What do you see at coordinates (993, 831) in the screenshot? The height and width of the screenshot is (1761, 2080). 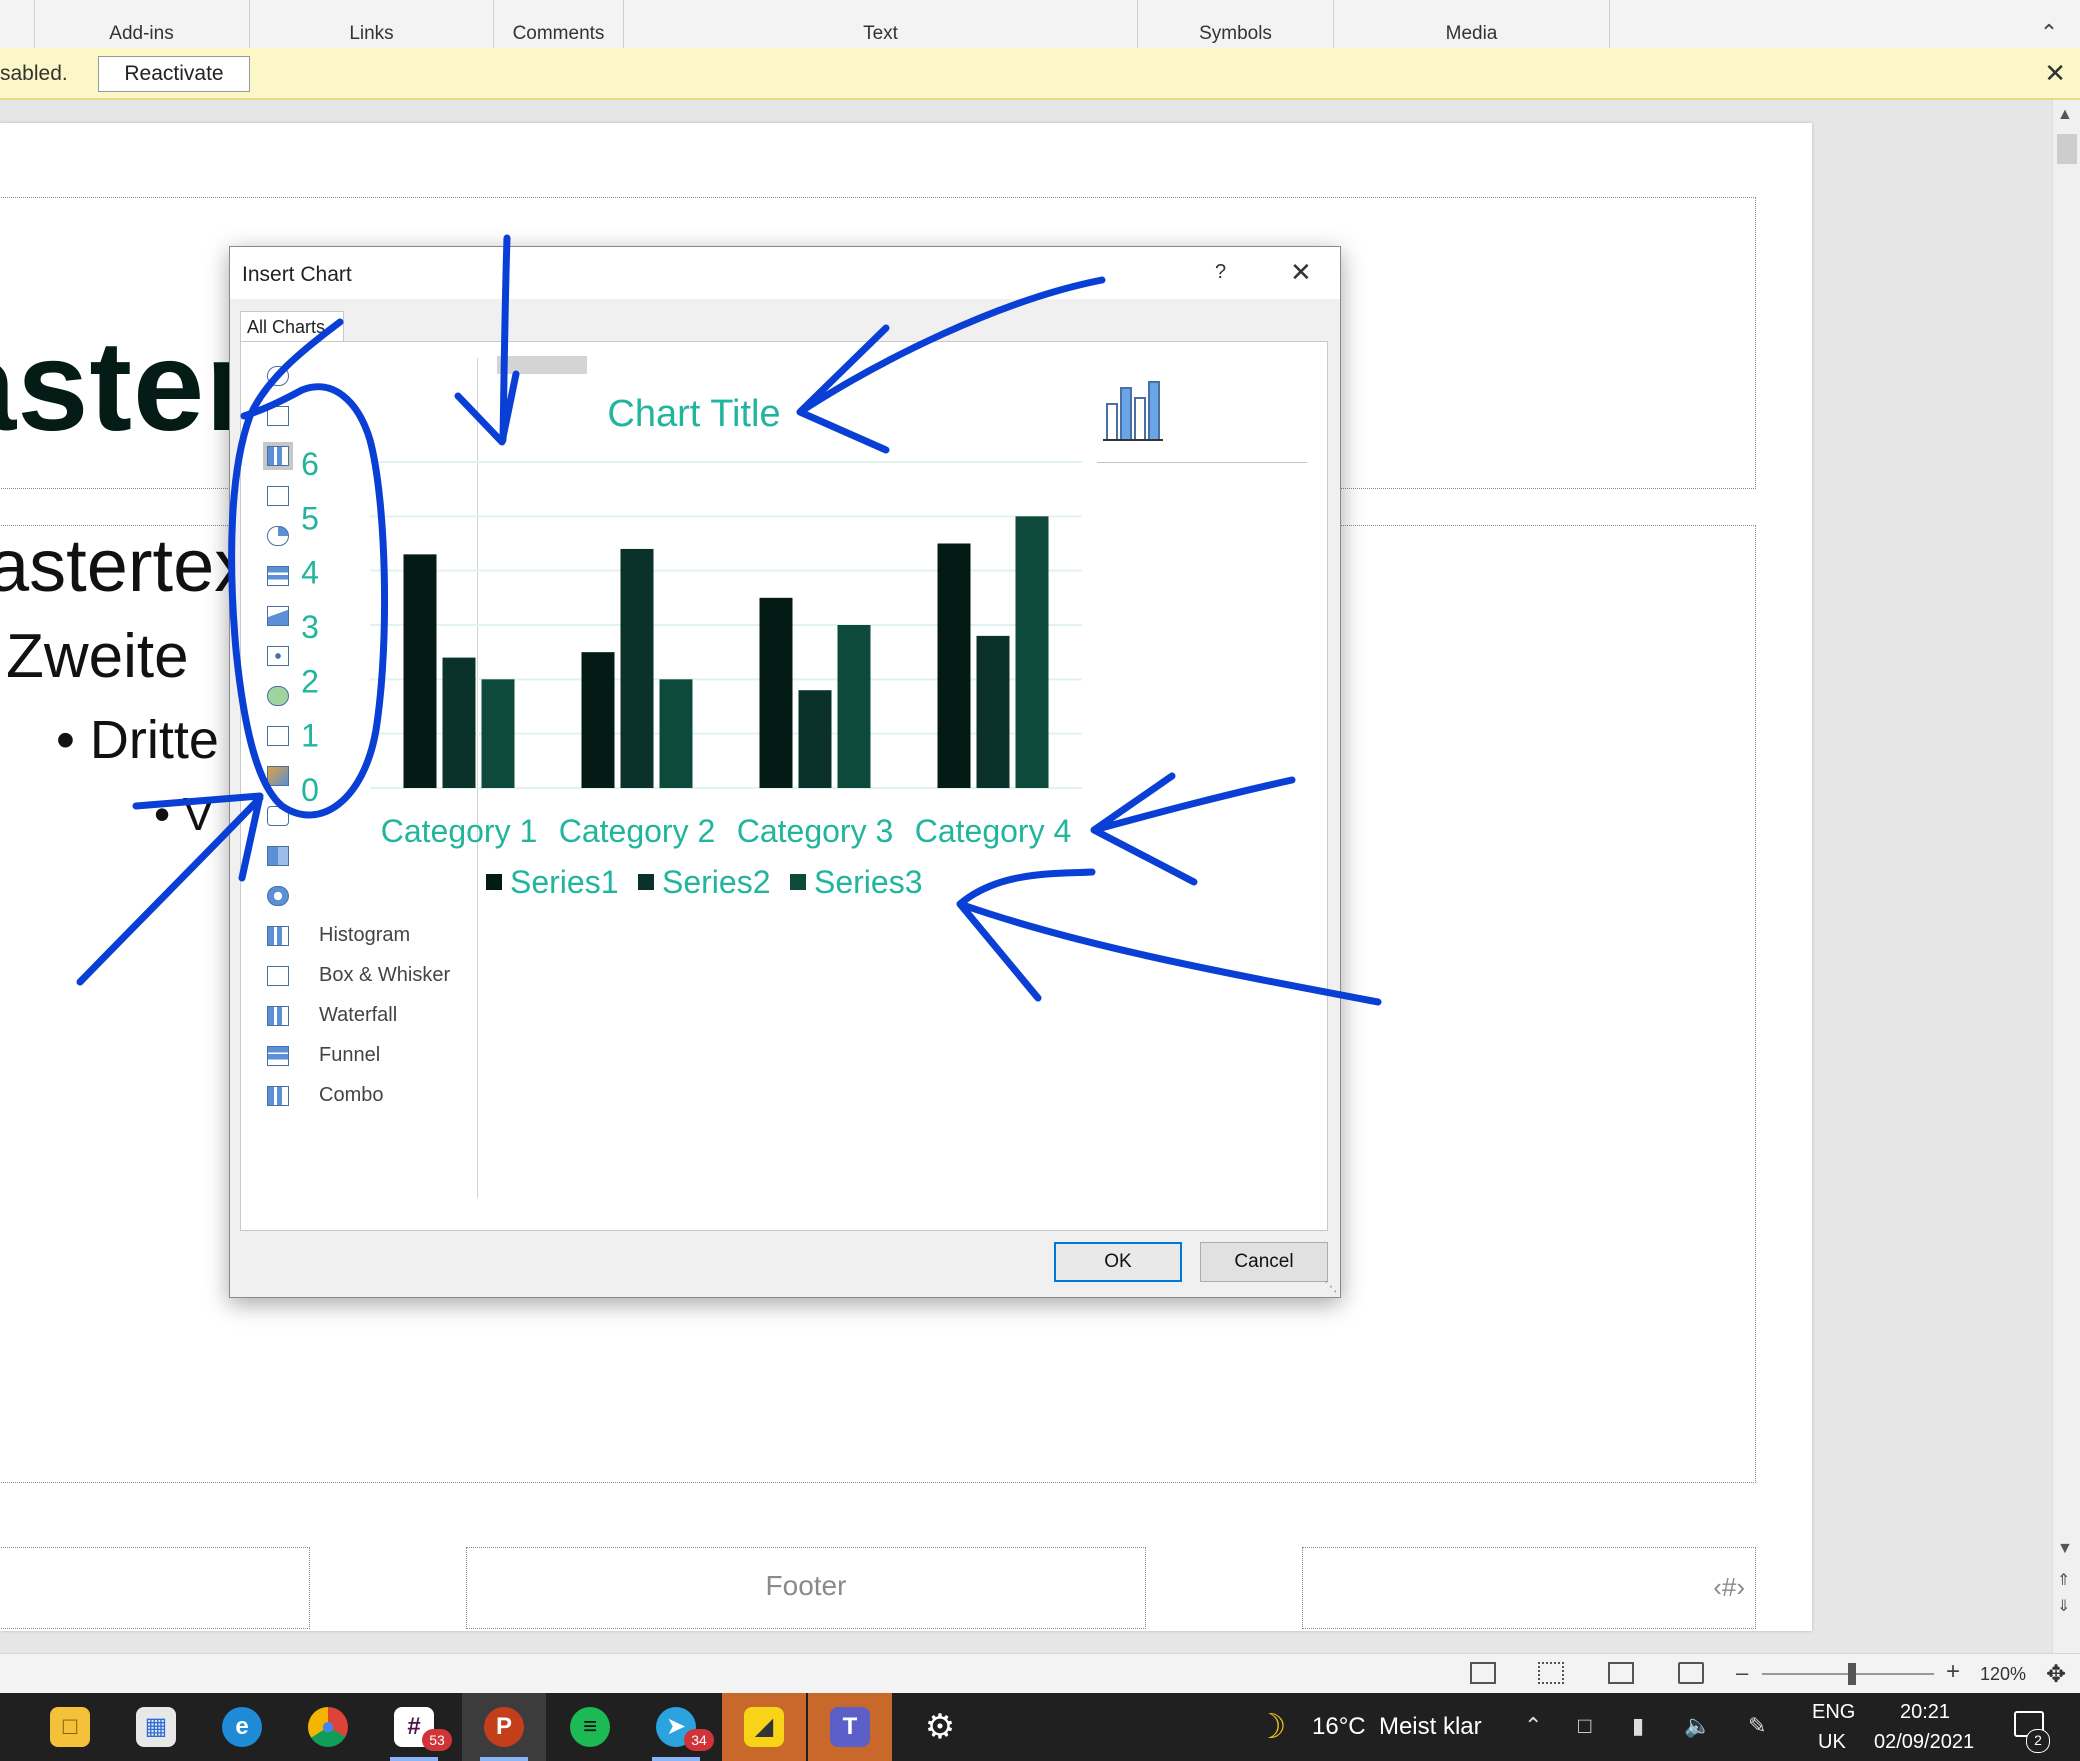 I see `x-tick-label: Category 4` at bounding box center [993, 831].